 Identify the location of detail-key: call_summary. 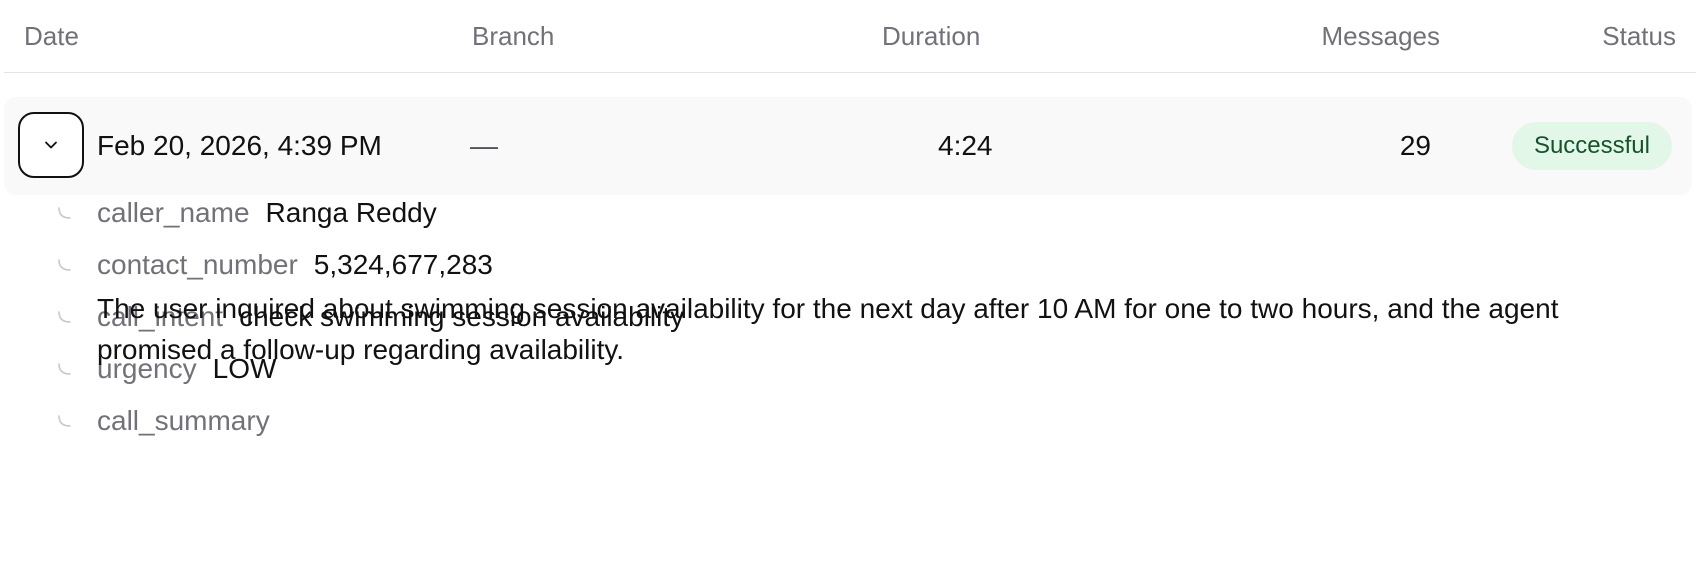
(183, 420).